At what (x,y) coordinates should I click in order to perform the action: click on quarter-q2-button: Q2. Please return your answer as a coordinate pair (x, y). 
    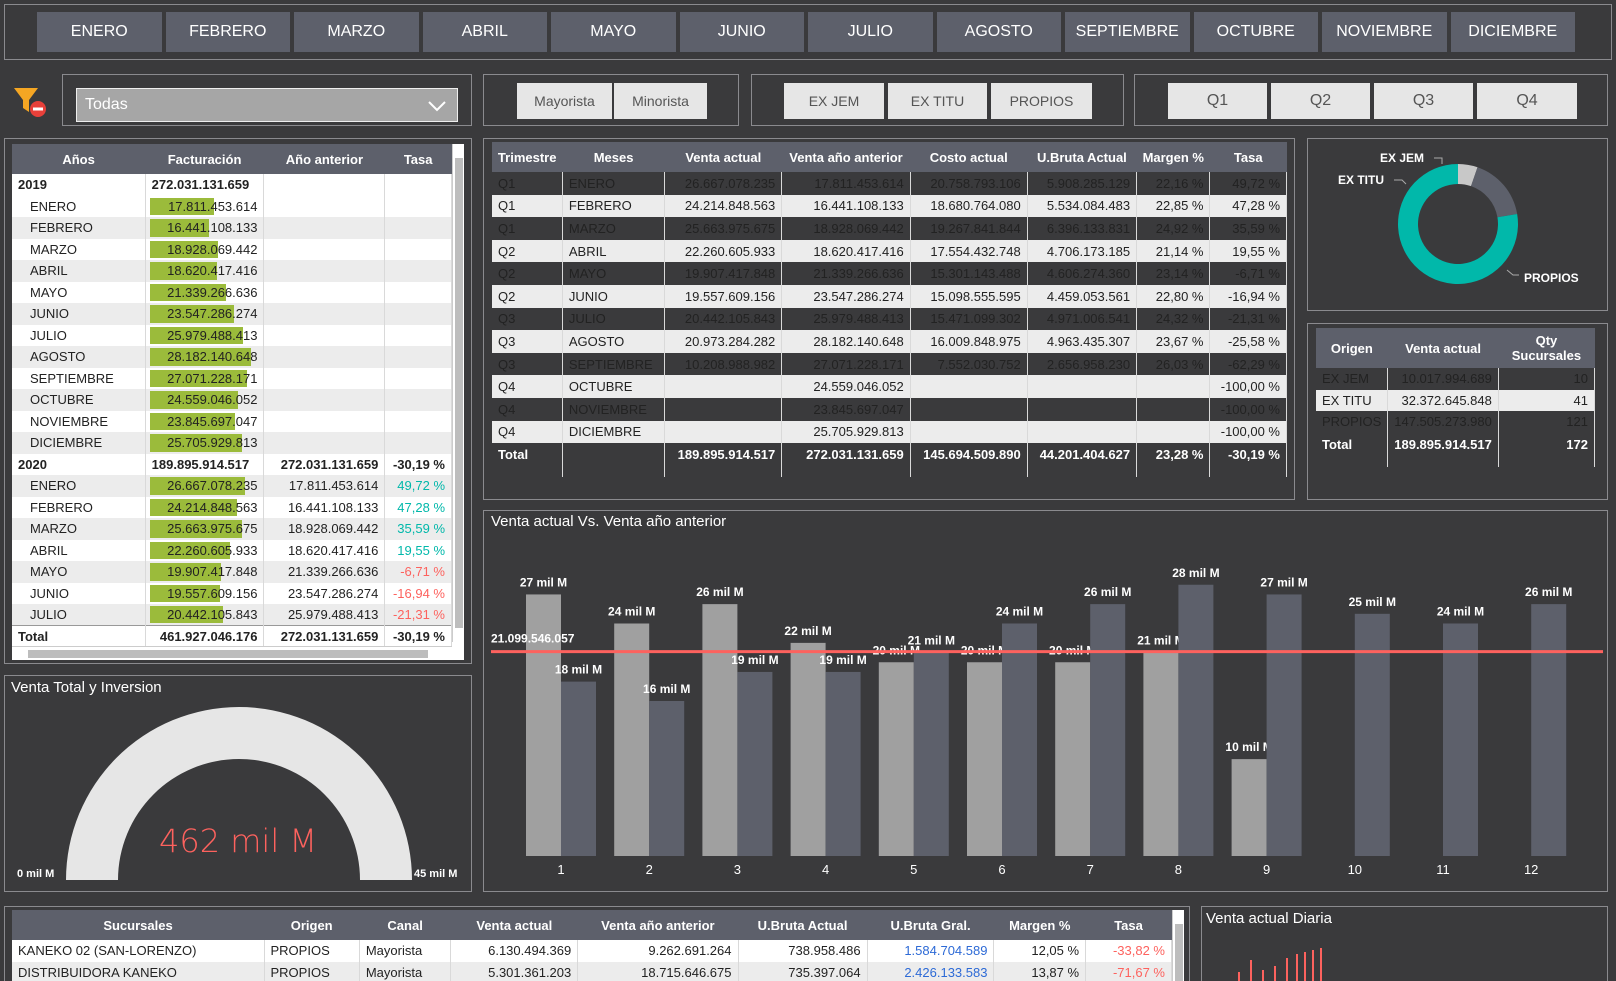
    Looking at the image, I should click on (1320, 101).